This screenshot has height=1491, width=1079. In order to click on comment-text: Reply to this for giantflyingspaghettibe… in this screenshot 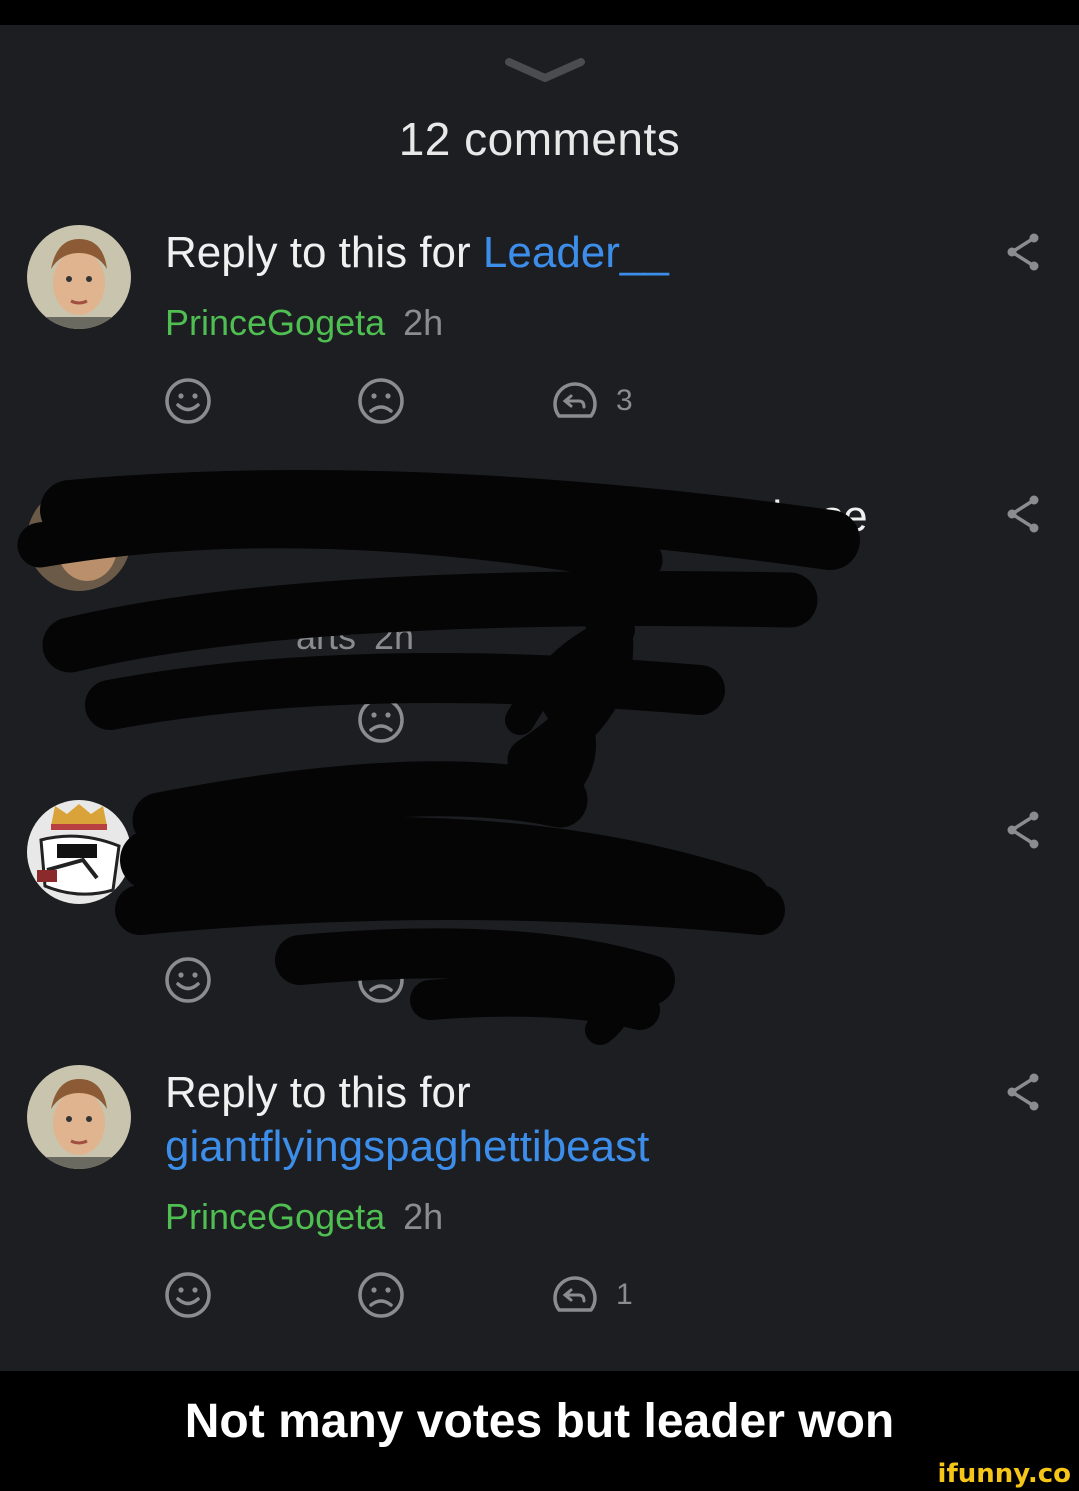, I will do `click(407, 1120)`.